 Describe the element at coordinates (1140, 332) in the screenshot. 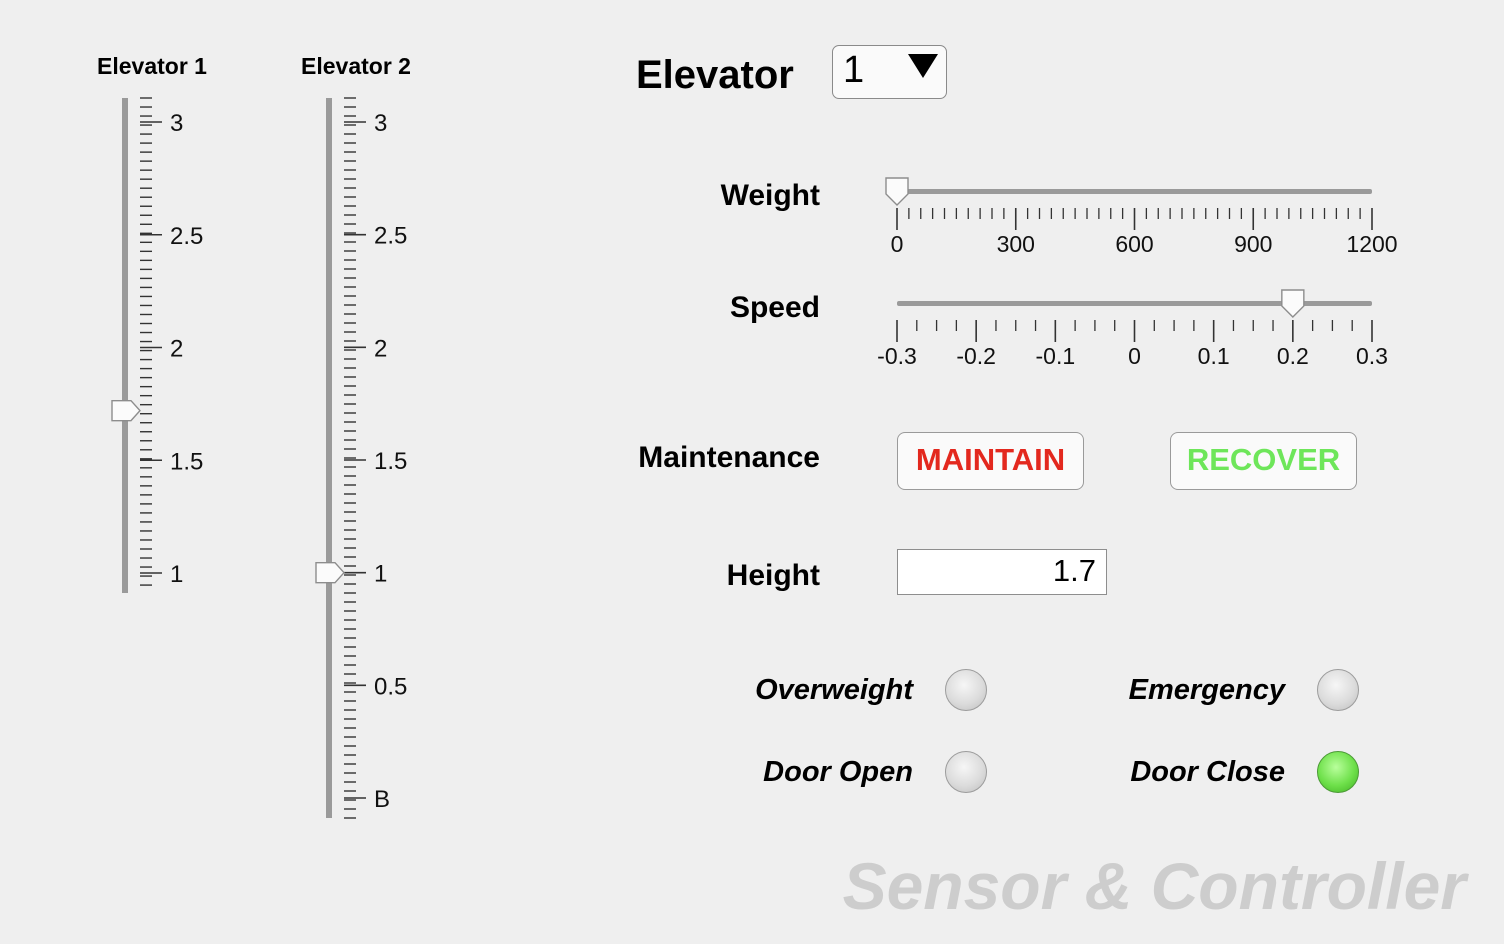

I see `speed-slider: -0.3 -0.2 -0.1 0 0.1 0.2 0.3` at that location.